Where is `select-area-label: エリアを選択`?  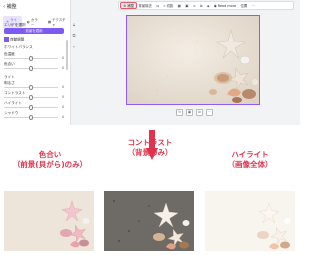 select-area-label: エリアを選択 is located at coordinates (15, 25).